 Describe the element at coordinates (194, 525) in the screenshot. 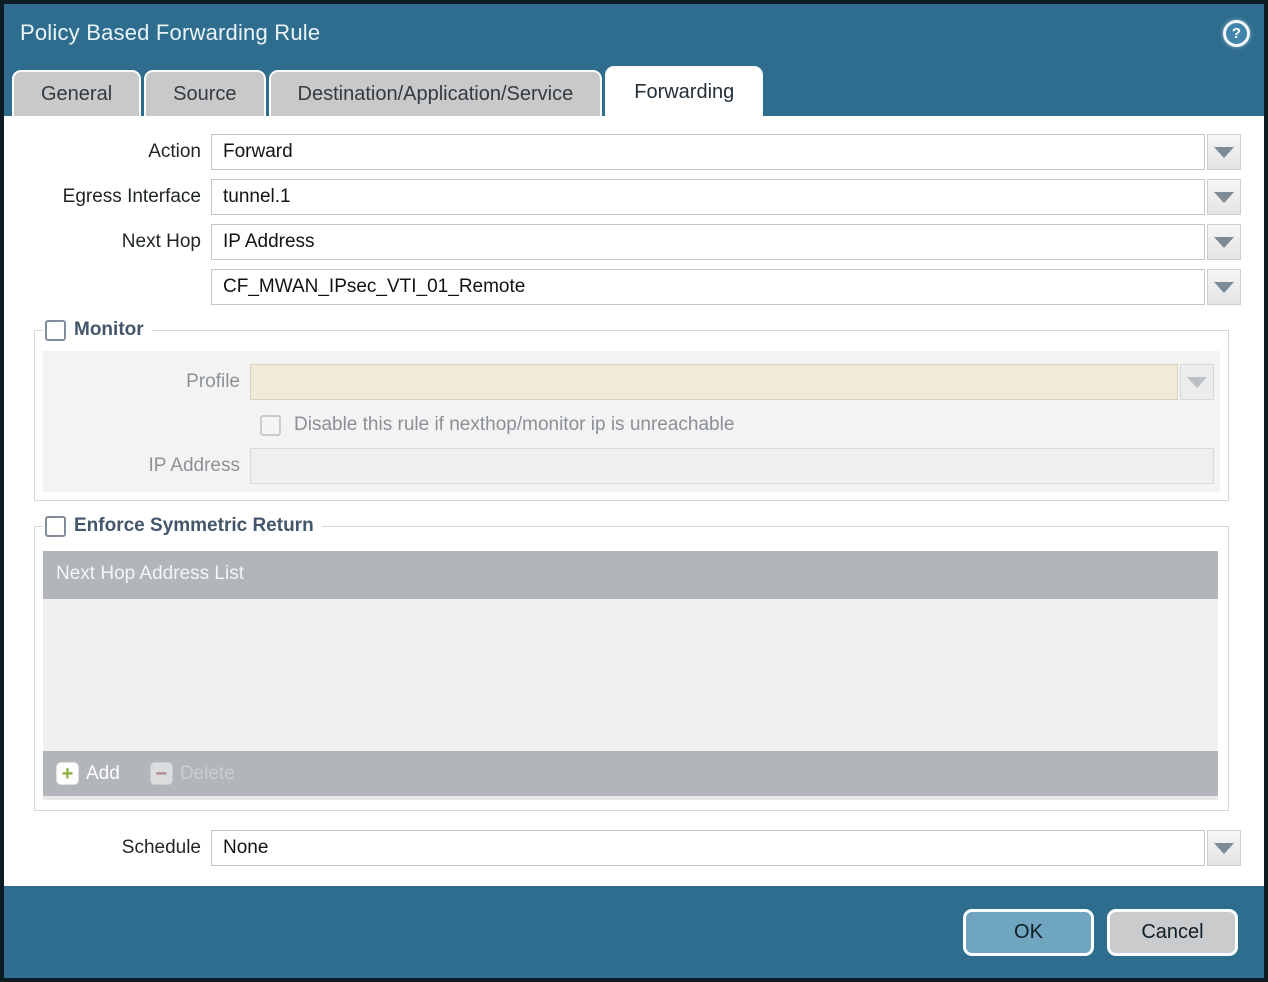

I see `symmetric-return-legend-label: Enforce Symmetric Return` at that location.